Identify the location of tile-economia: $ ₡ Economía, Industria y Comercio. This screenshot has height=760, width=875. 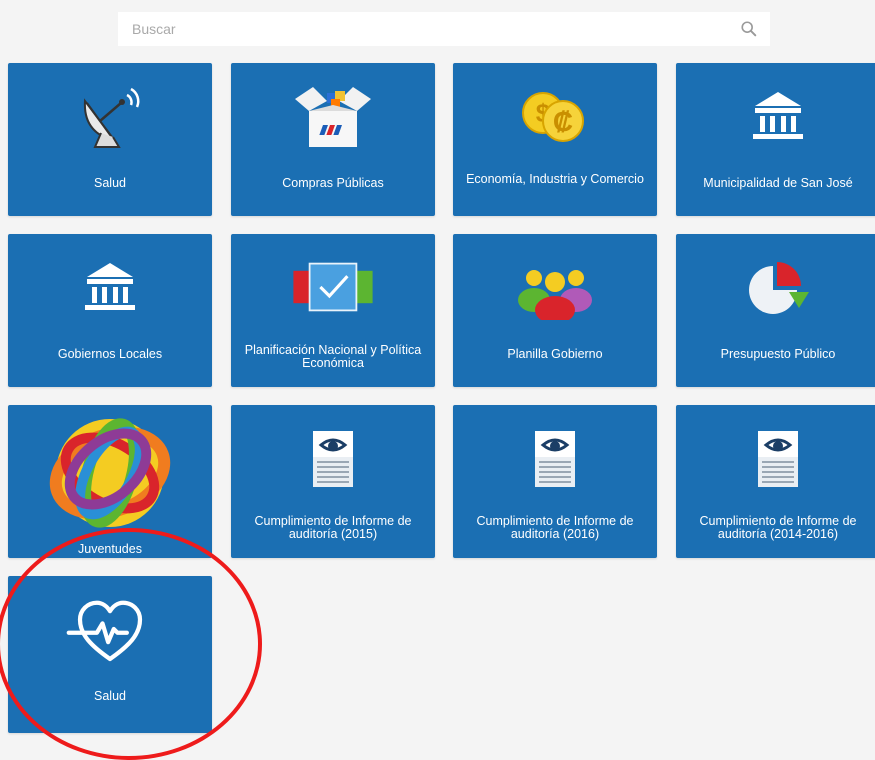
(555, 139).